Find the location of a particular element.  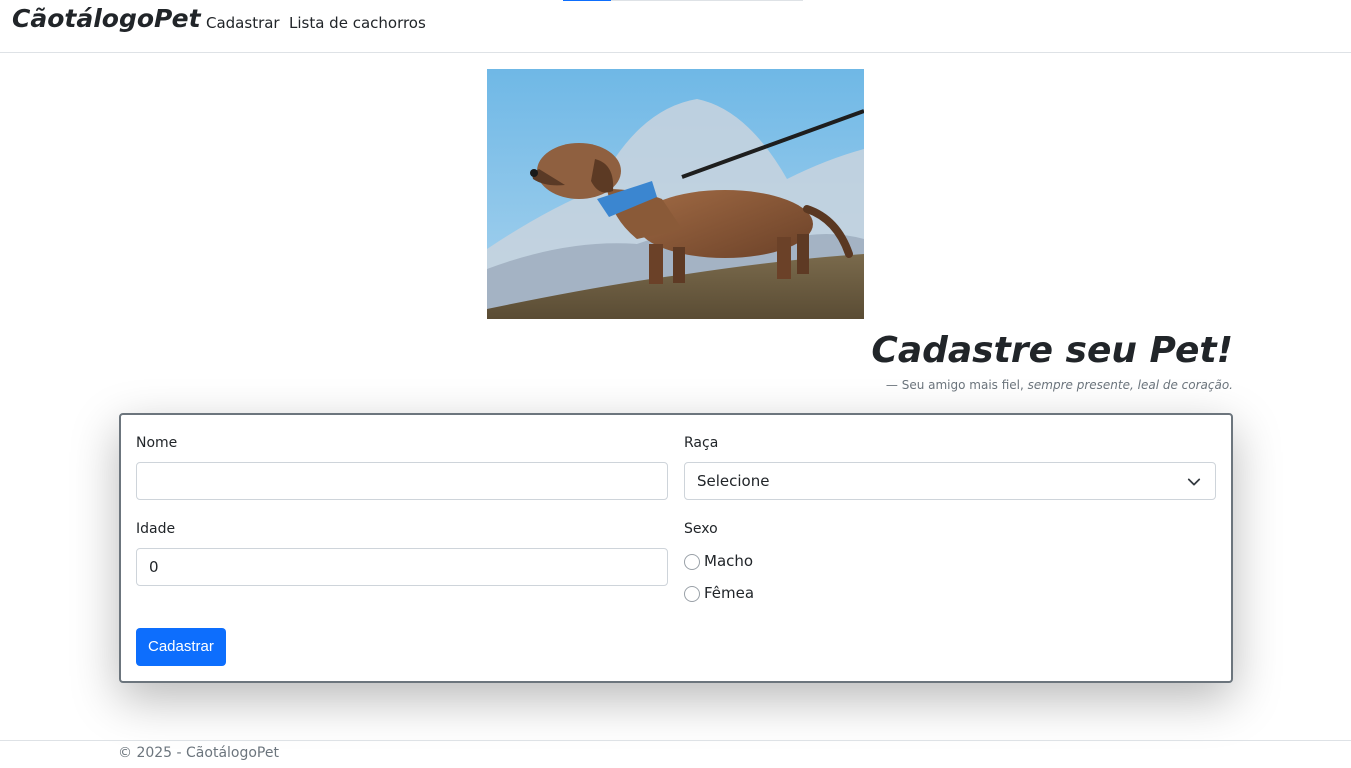

loading-progress-bar is located at coordinates (683, 0).